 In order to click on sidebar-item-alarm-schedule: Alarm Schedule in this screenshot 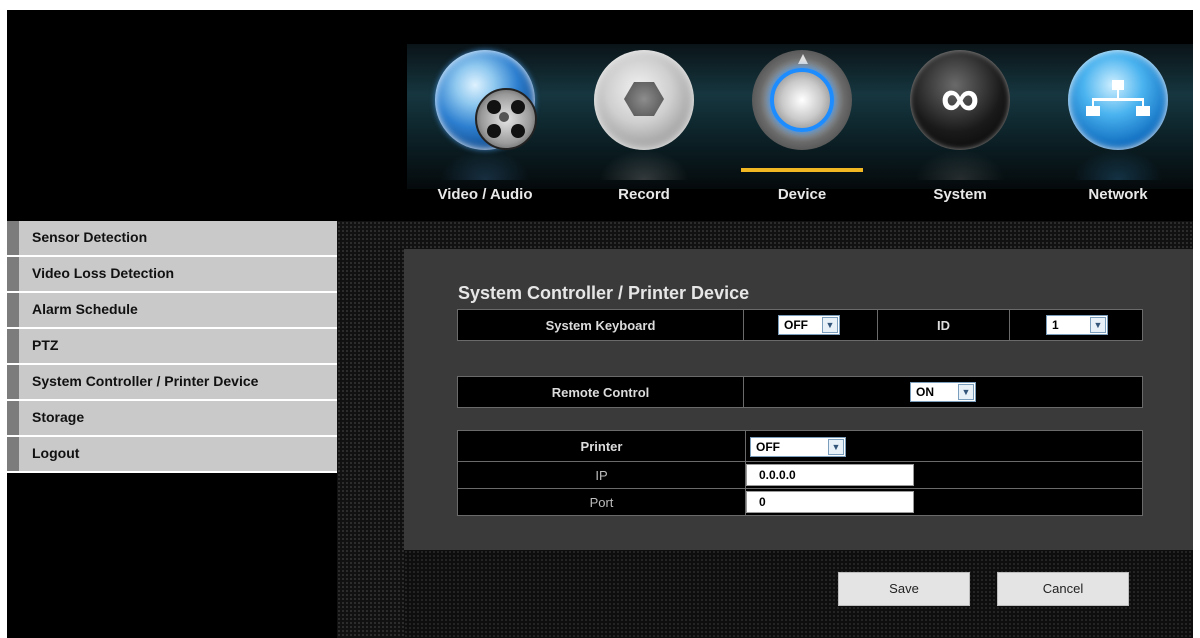, I will do `click(172, 311)`.